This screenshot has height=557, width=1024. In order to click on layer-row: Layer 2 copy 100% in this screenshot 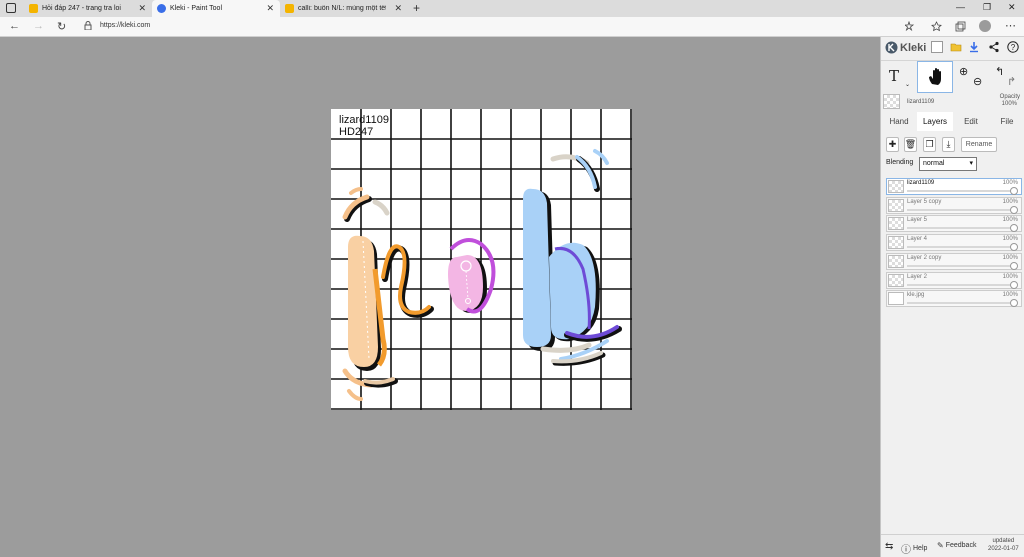, I will do `click(954, 261)`.